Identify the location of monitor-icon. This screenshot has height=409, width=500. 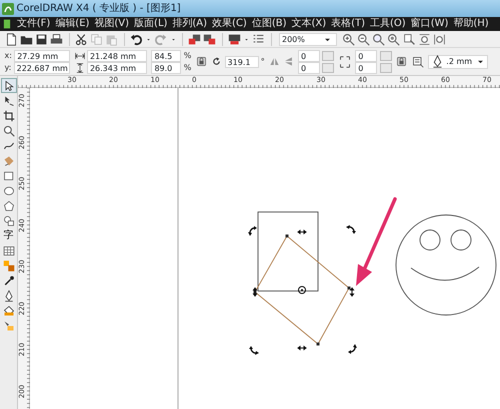
(234, 39).